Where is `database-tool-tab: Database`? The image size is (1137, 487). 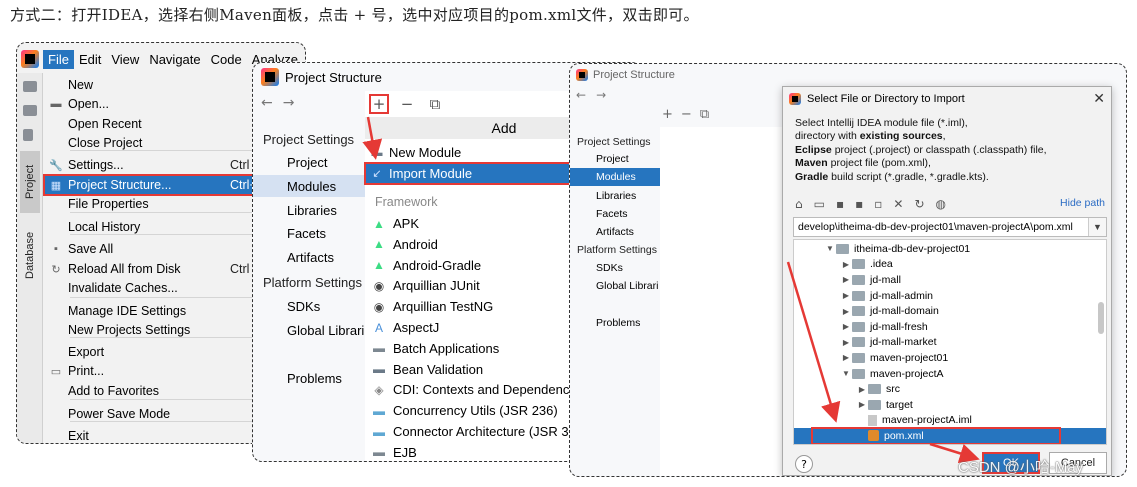 database-tool-tab: Database is located at coordinates (30, 255).